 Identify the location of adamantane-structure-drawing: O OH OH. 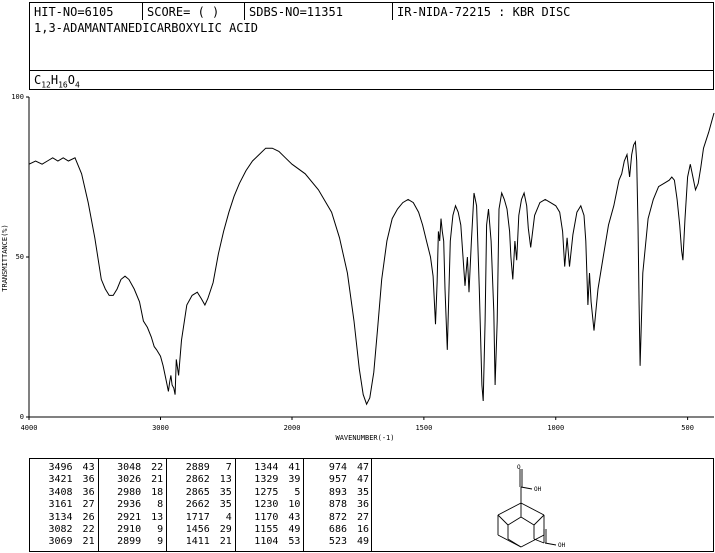
(531, 506).